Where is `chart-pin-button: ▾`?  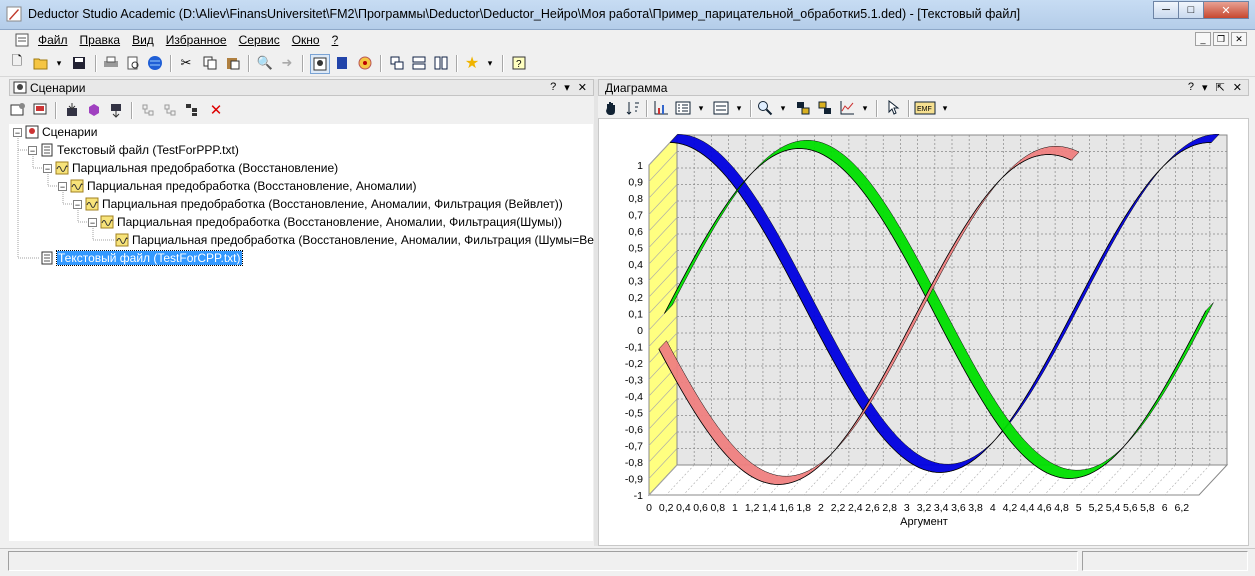 chart-pin-button: ▾ is located at coordinates (1205, 87).